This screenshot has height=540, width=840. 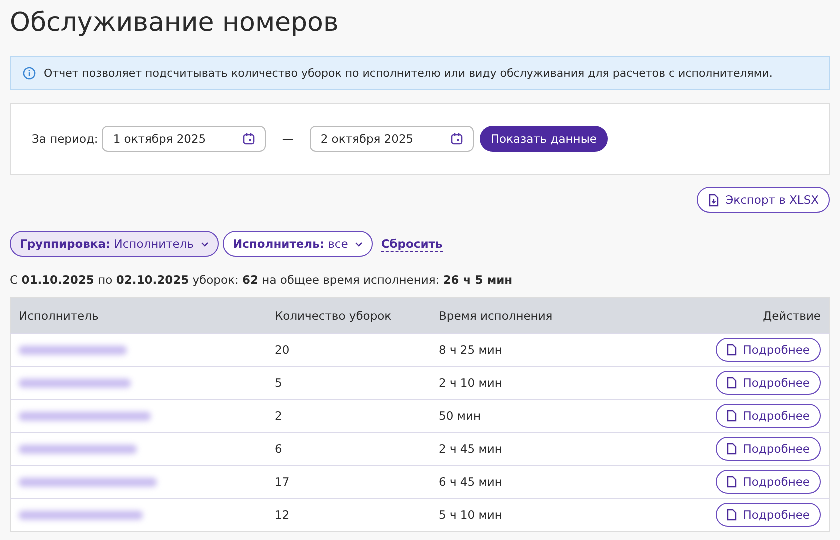 What do you see at coordinates (714, 200) in the screenshot?
I see `file-download-icon` at bounding box center [714, 200].